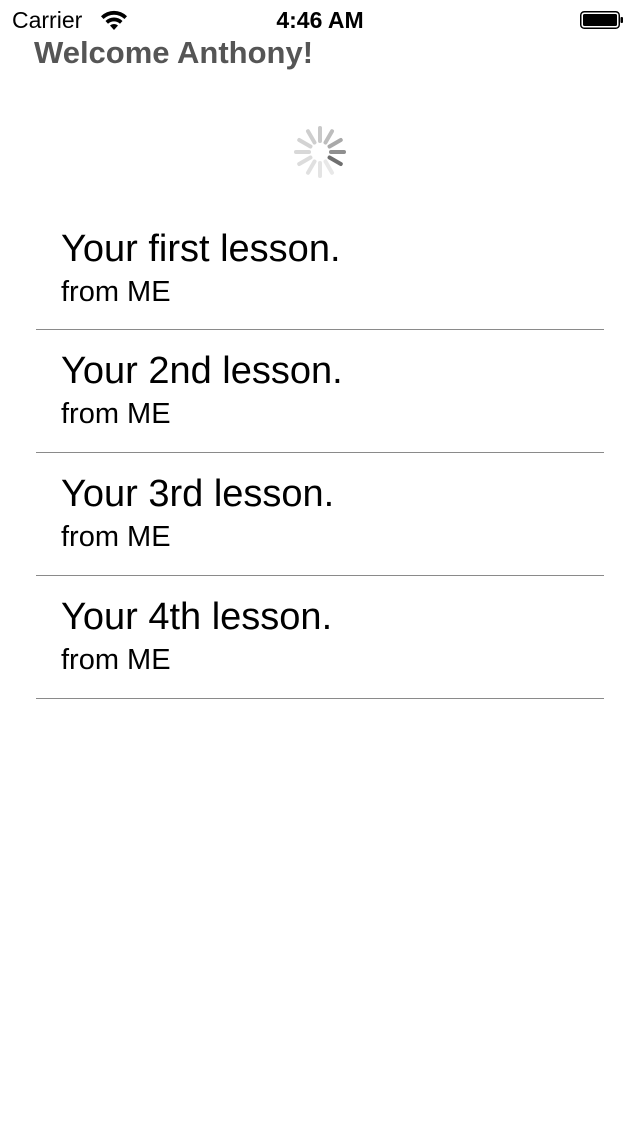 The height and width of the screenshot is (1136, 640). Describe the element at coordinates (601, 20) in the screenshot. I see `battery-icon` at that location.